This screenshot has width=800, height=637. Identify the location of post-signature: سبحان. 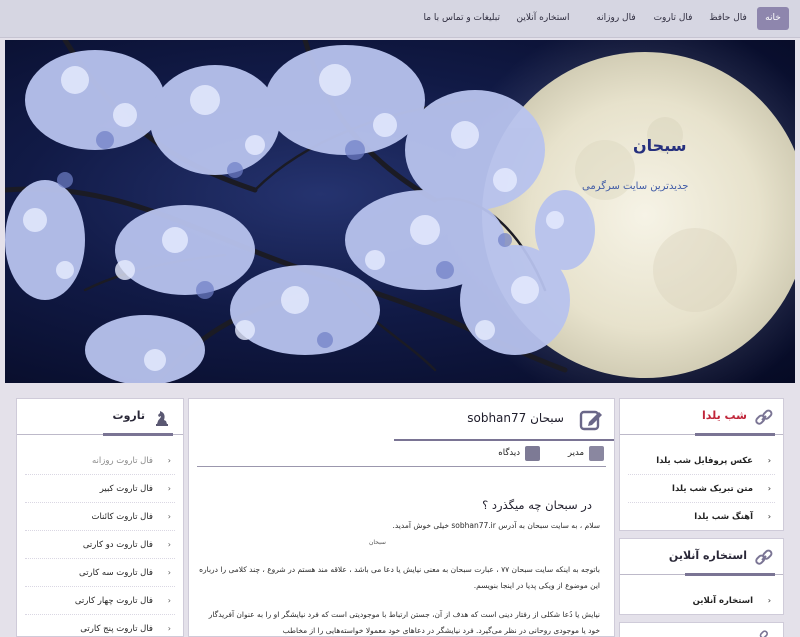
(377, 542).